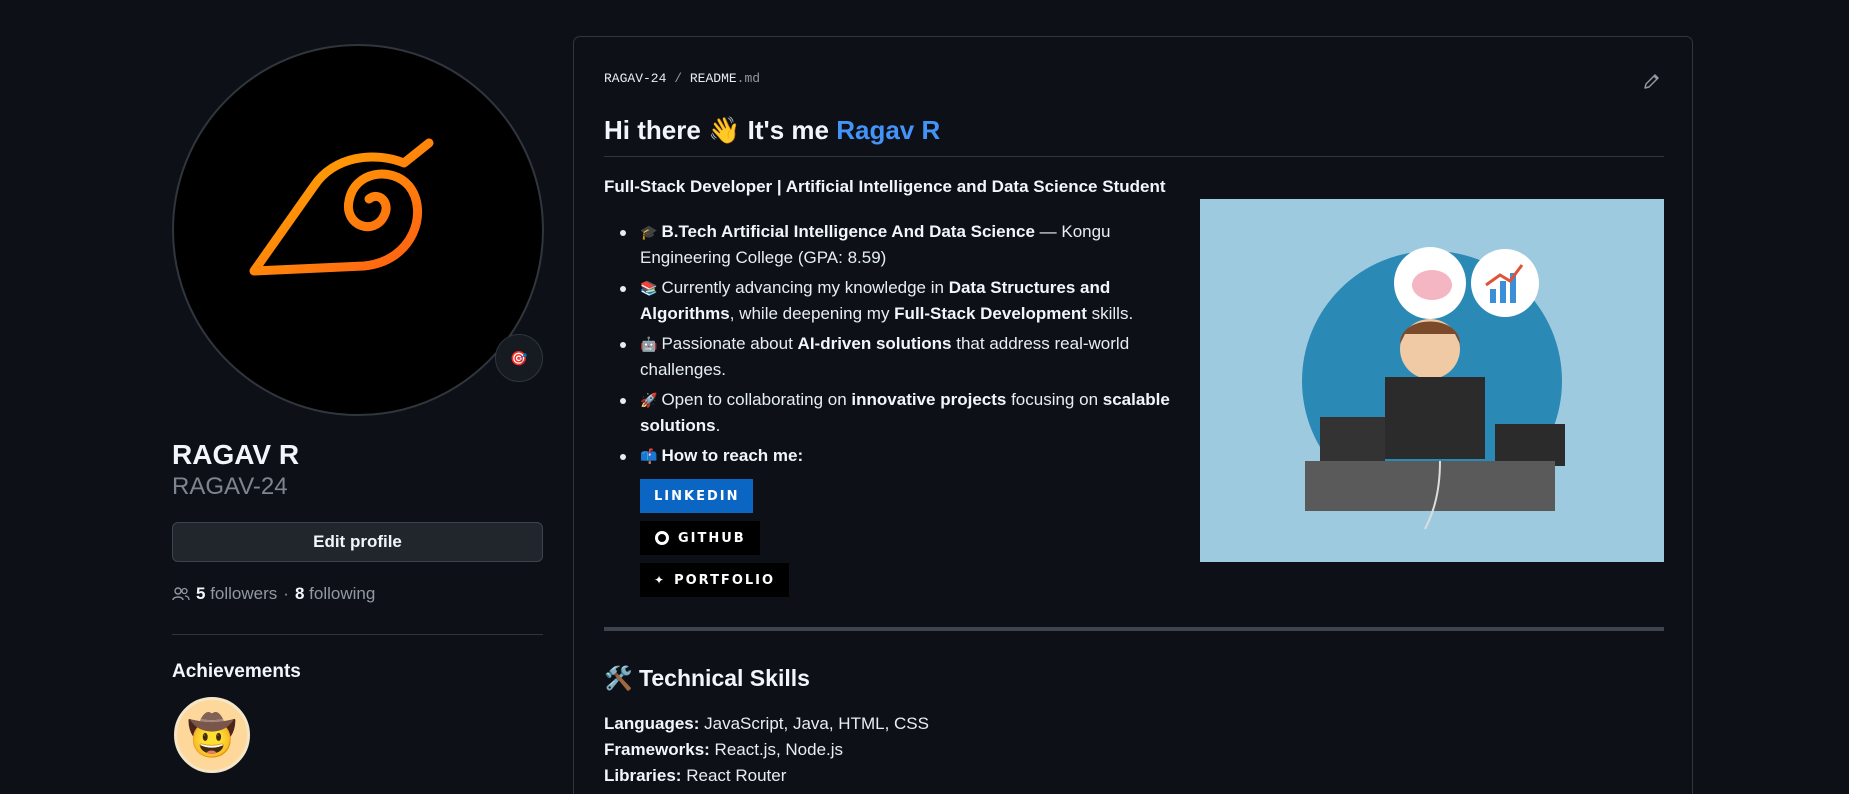  Describe the element at coordinates (181, 594) in the screenshot. I see `people-icon` at that location.